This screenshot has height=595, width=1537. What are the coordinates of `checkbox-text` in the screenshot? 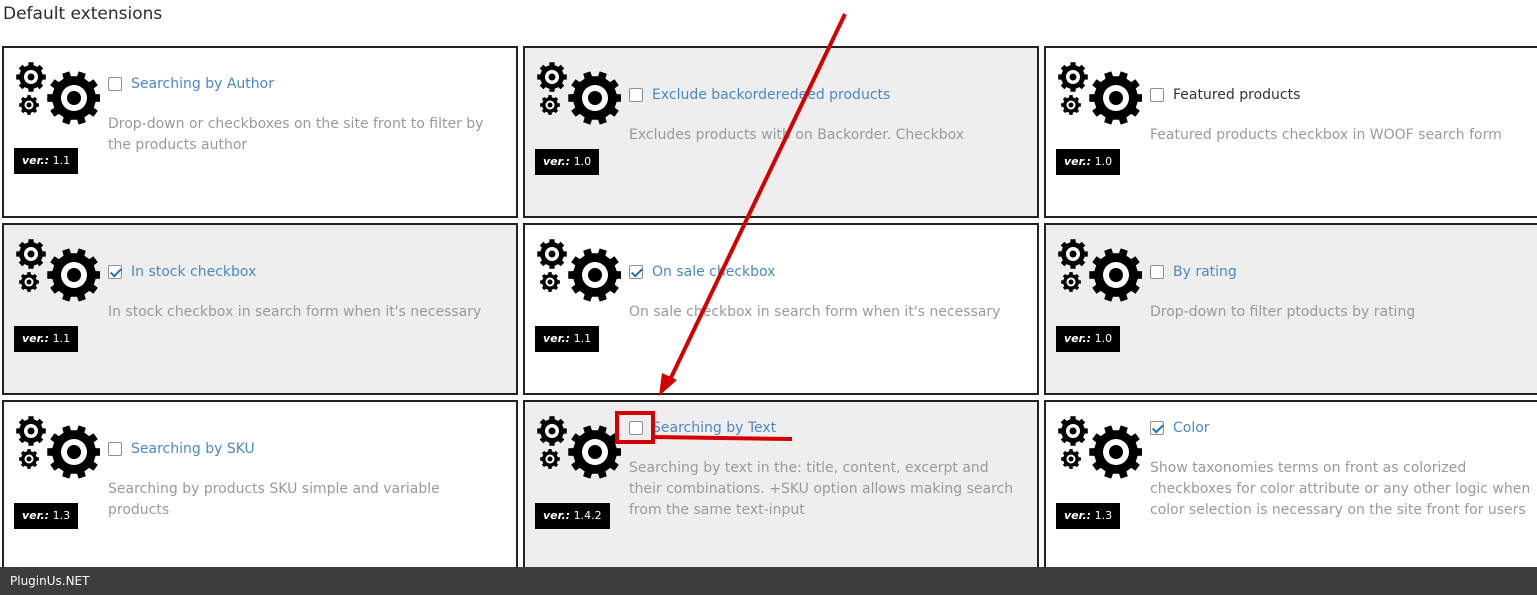 It's located at (636, 428).